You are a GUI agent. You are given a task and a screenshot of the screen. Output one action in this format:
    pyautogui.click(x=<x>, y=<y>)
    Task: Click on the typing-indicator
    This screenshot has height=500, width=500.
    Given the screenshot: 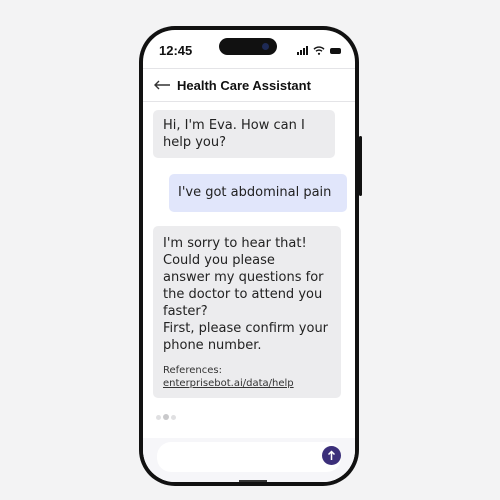 What is the action you would take?
    pyautogui.click(x=166, y=417)
    